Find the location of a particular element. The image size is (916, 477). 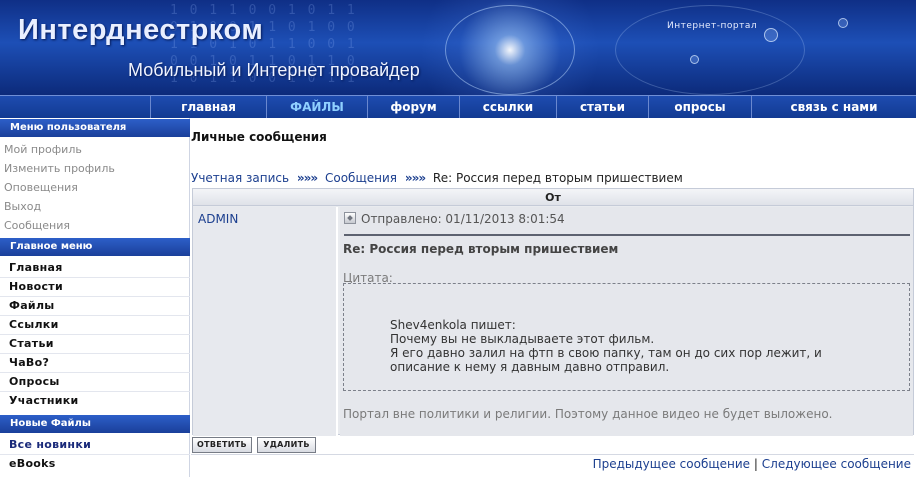

sidebar-user-menu-title: Меню пользователя is located at coordinates (95, 128).